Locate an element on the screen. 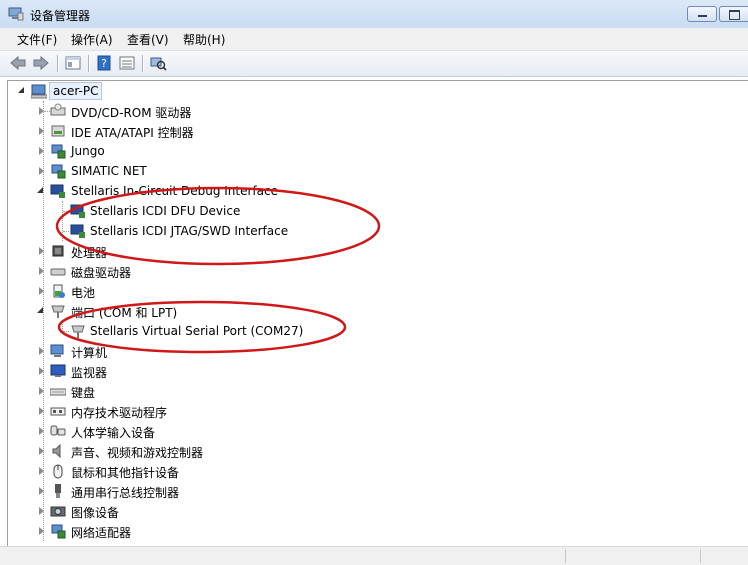 The image size is (748, 565). menu-help: 帮助(H) is located at coordinates (204, 39).